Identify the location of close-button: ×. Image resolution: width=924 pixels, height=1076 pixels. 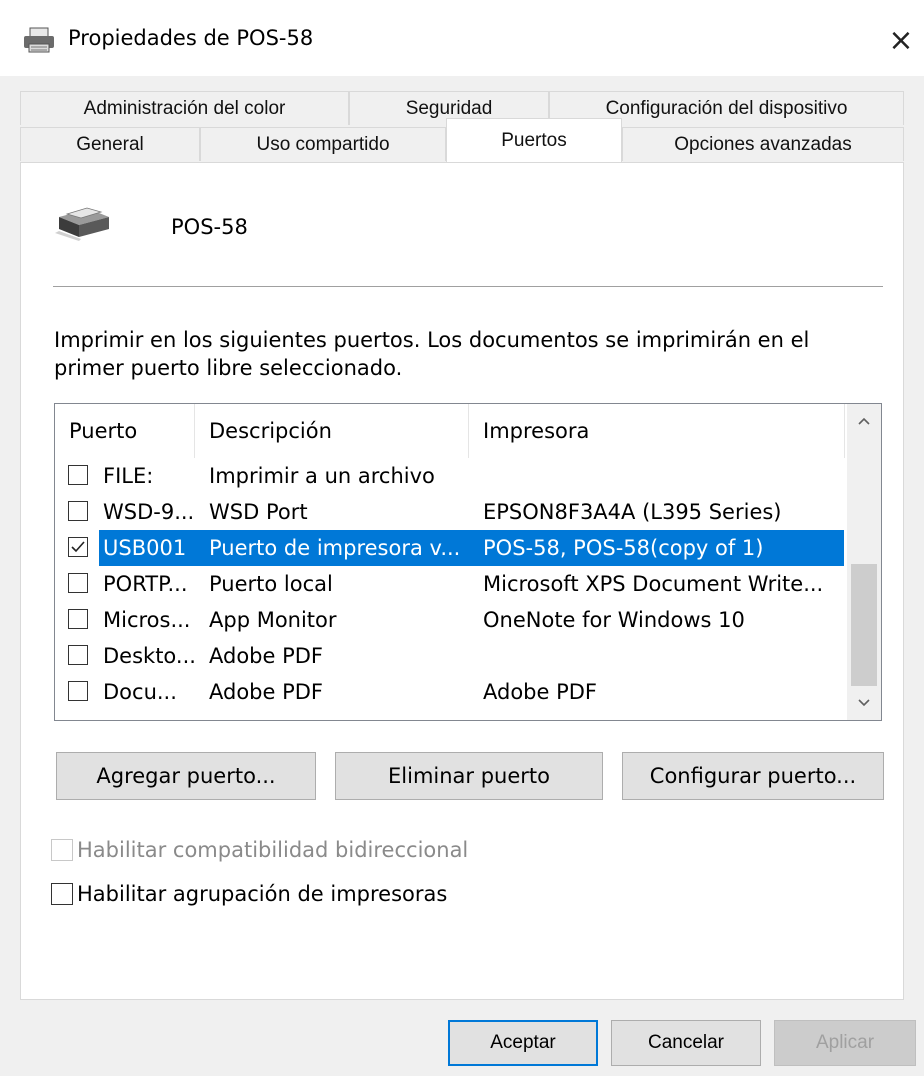
(901, 40).